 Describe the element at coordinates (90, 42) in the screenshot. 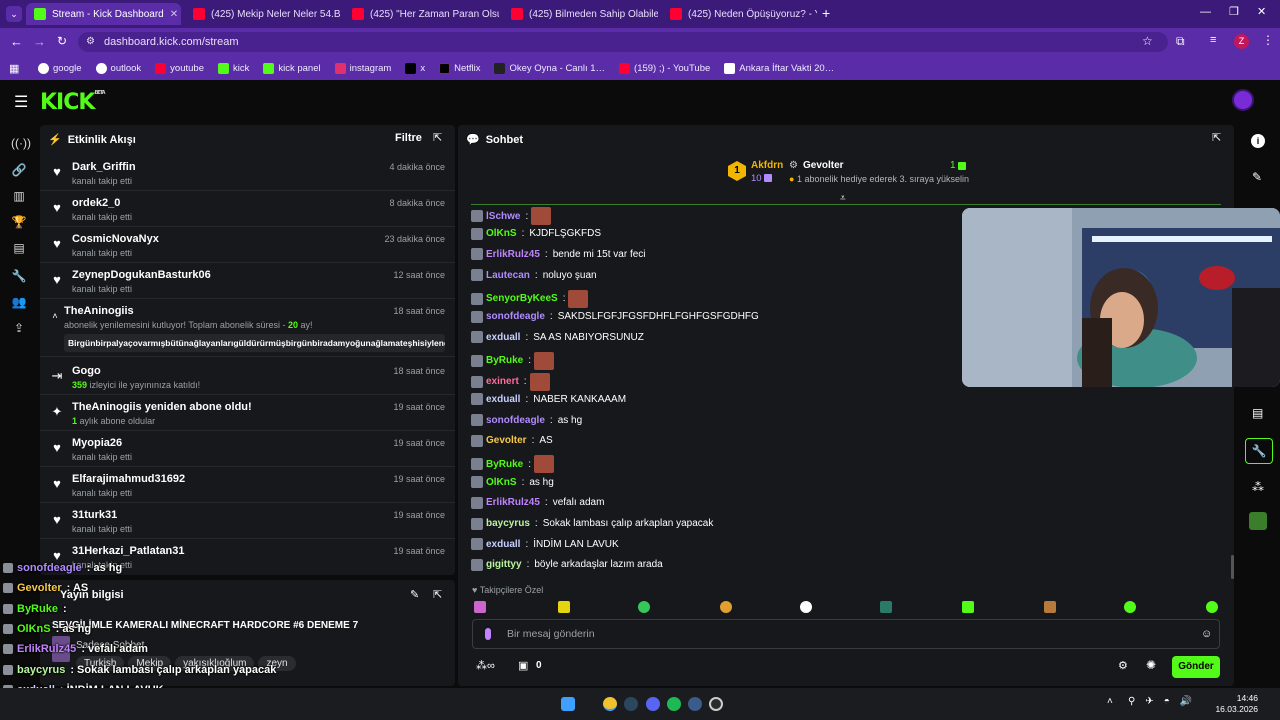

I see `site-info-icon: ⚙` at that location.